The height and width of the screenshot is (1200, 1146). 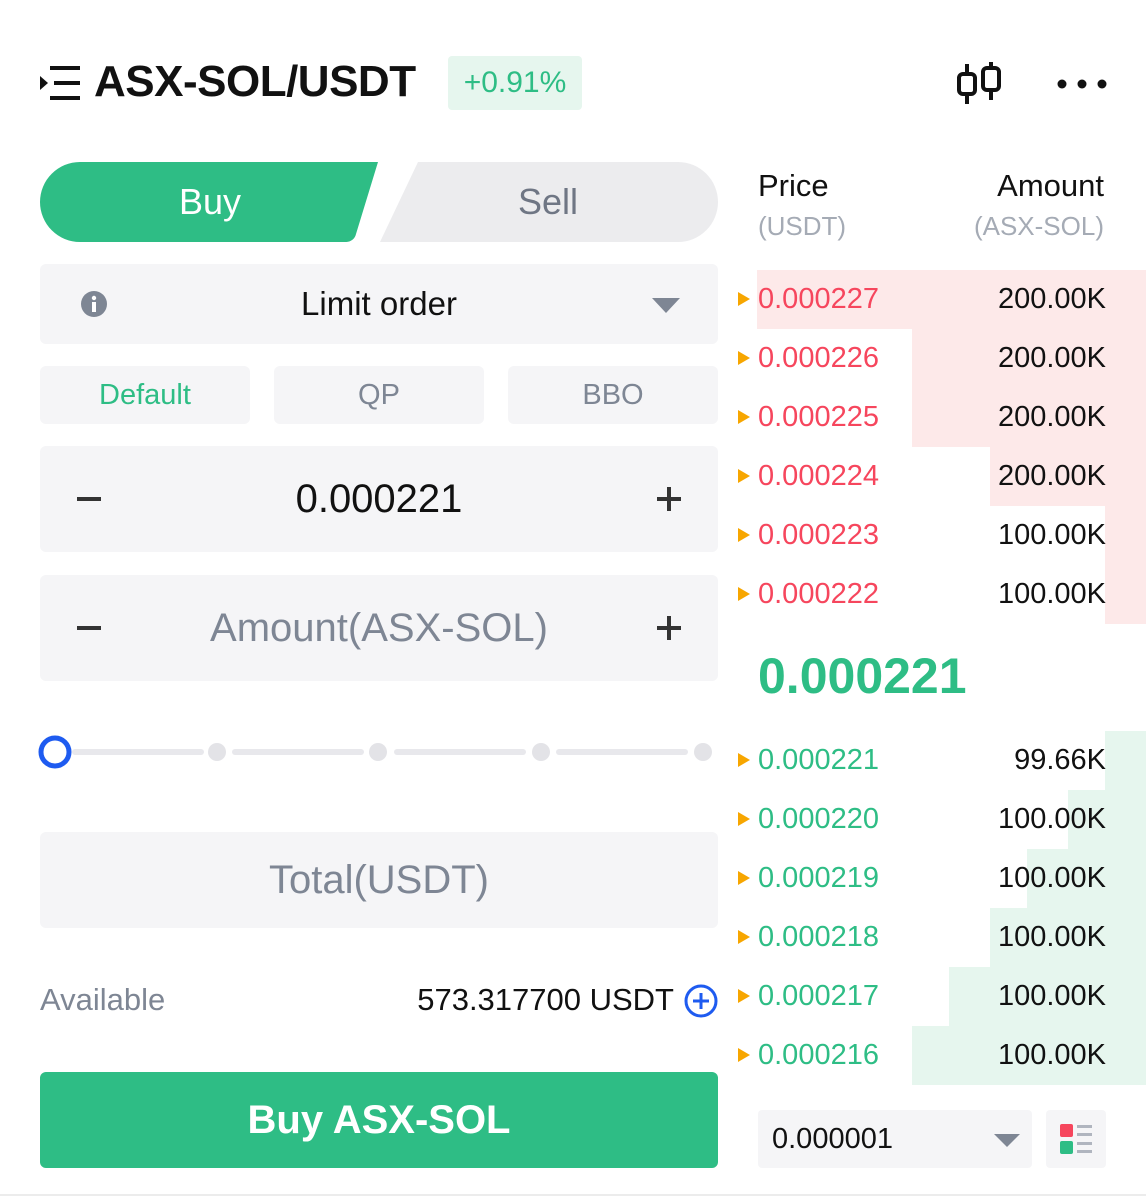 I want to click on buy-submit-button: Buy ASX-SOL, so click(x=379, y=1120).